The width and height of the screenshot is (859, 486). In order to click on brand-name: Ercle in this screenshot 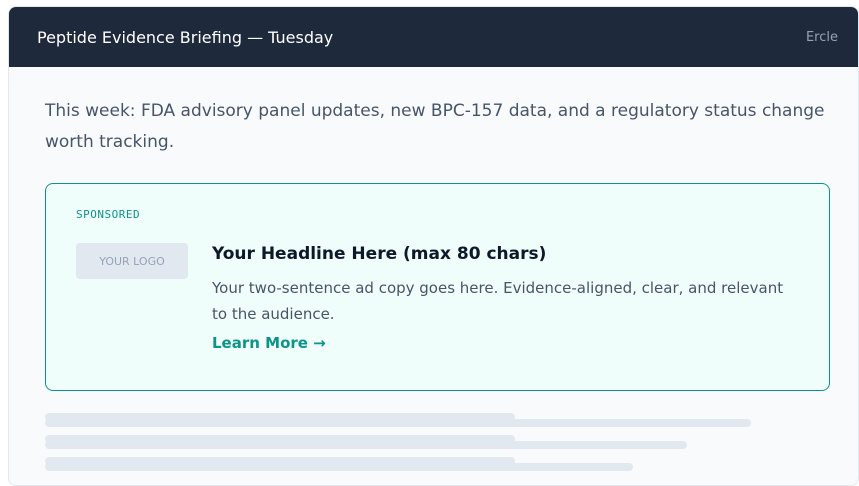, I will do `click(821, 37)`.